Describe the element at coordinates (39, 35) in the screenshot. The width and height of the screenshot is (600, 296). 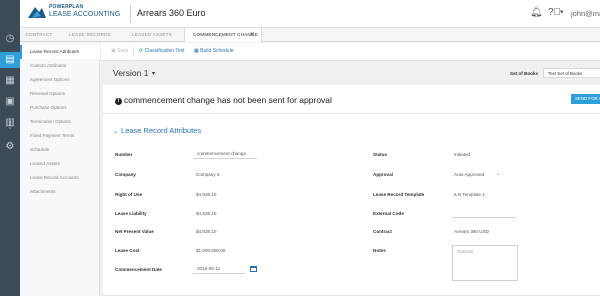
I see `tab-contract: CONTRACT` at that location.